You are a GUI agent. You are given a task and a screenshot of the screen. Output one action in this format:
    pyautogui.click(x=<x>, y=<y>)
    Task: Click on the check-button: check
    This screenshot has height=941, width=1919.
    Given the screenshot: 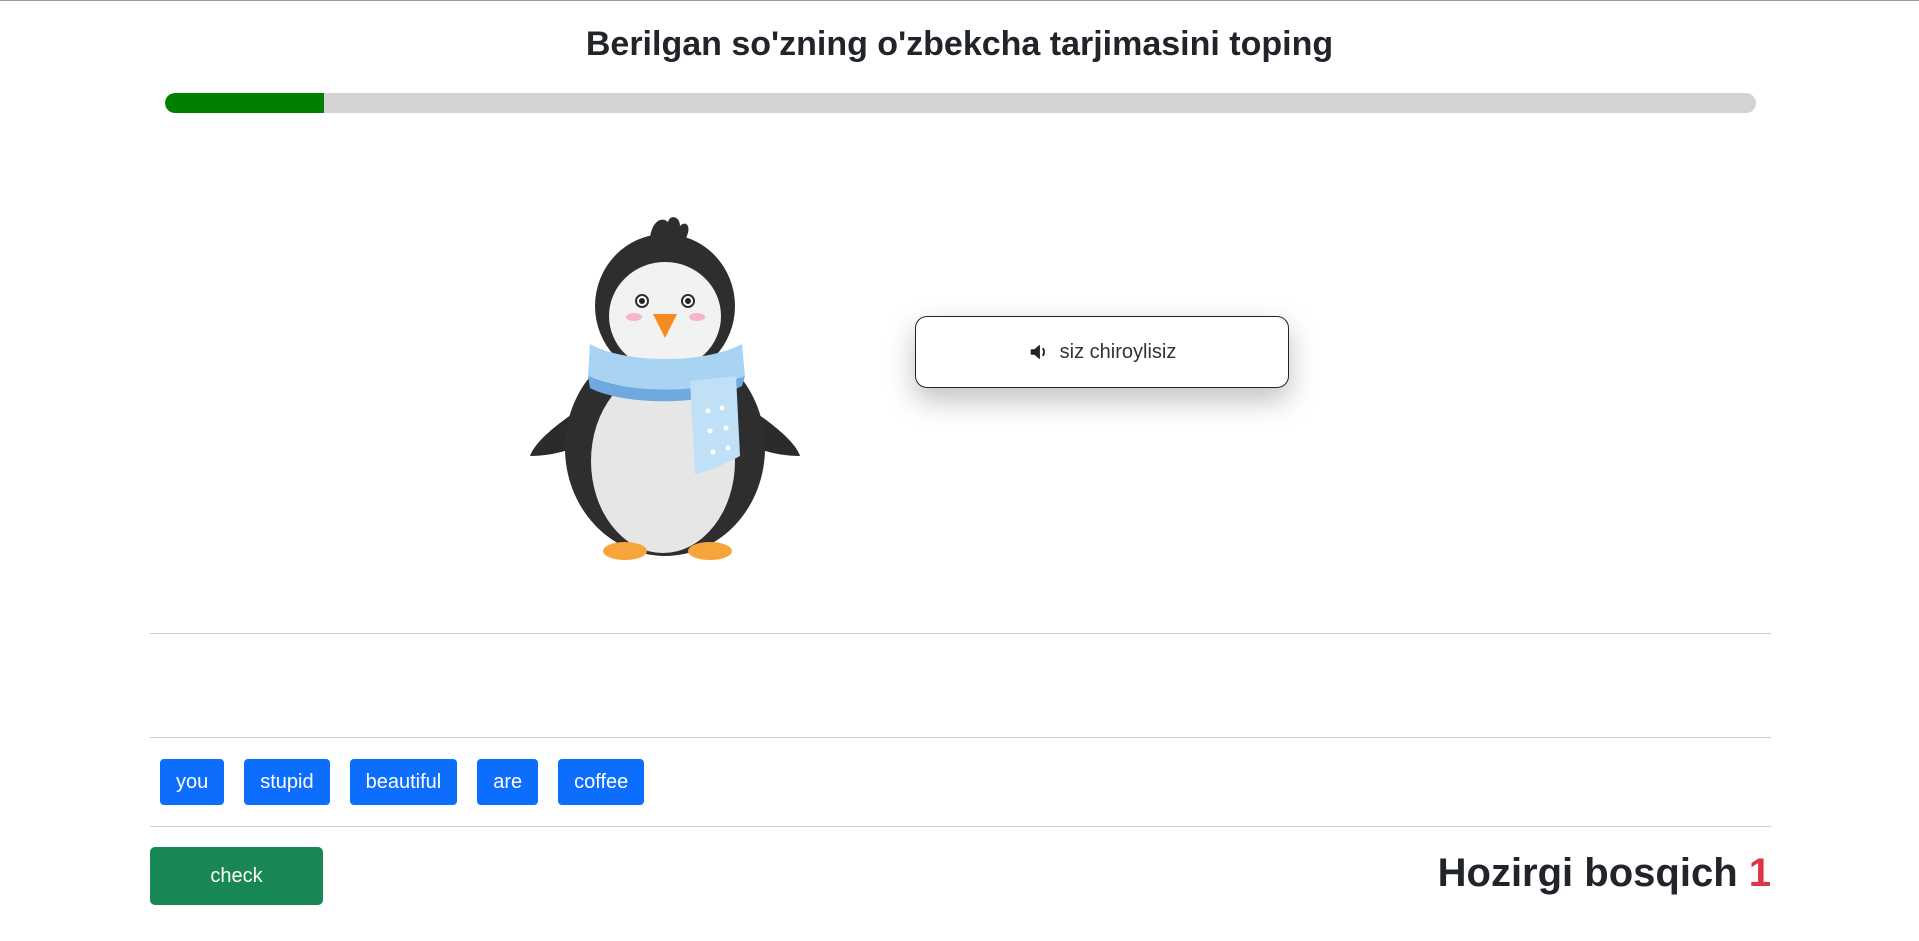 What is the action you would take?
    pyautogui.click(x=236, y=876)
    